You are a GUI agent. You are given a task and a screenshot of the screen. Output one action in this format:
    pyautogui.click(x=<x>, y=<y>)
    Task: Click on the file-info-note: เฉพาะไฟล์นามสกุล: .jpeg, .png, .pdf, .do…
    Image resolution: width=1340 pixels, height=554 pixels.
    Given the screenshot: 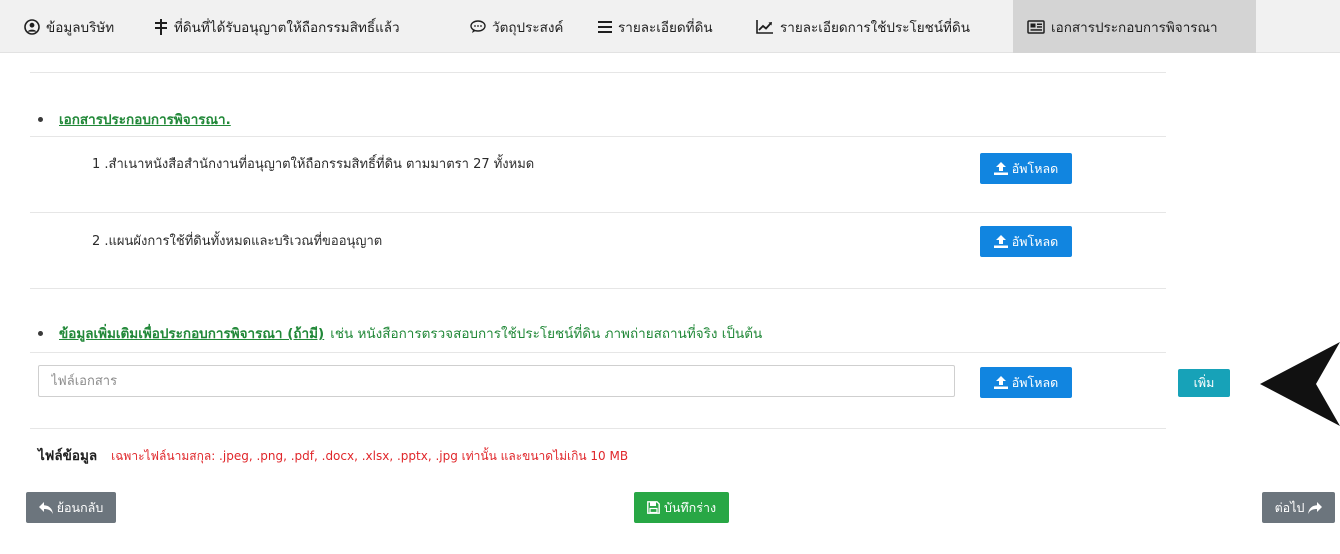 What is the action you would take?
    pyautogui.click(x=370, y=456)
    